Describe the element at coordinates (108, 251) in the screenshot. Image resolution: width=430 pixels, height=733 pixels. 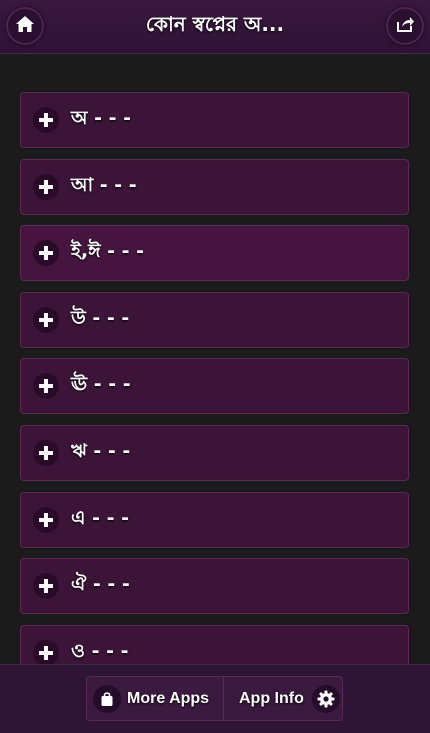
I see `list-item-label: ই,ঈ - - -` at that location.